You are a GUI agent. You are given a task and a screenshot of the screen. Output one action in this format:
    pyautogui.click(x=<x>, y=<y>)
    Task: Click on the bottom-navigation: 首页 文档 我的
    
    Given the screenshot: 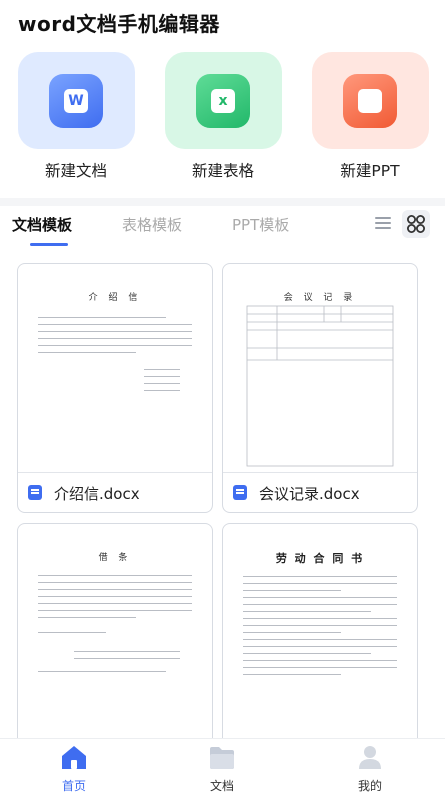 What is the action you would take?
    pyautogui.click(x=222, y=766)
    